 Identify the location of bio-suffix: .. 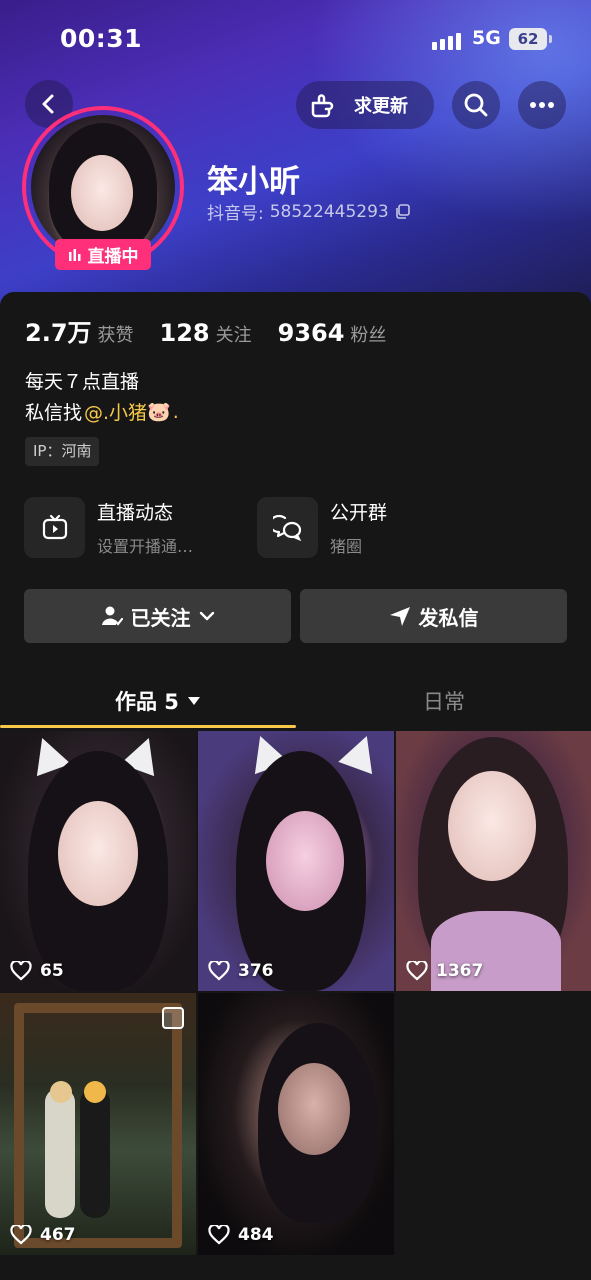
(175, 411).